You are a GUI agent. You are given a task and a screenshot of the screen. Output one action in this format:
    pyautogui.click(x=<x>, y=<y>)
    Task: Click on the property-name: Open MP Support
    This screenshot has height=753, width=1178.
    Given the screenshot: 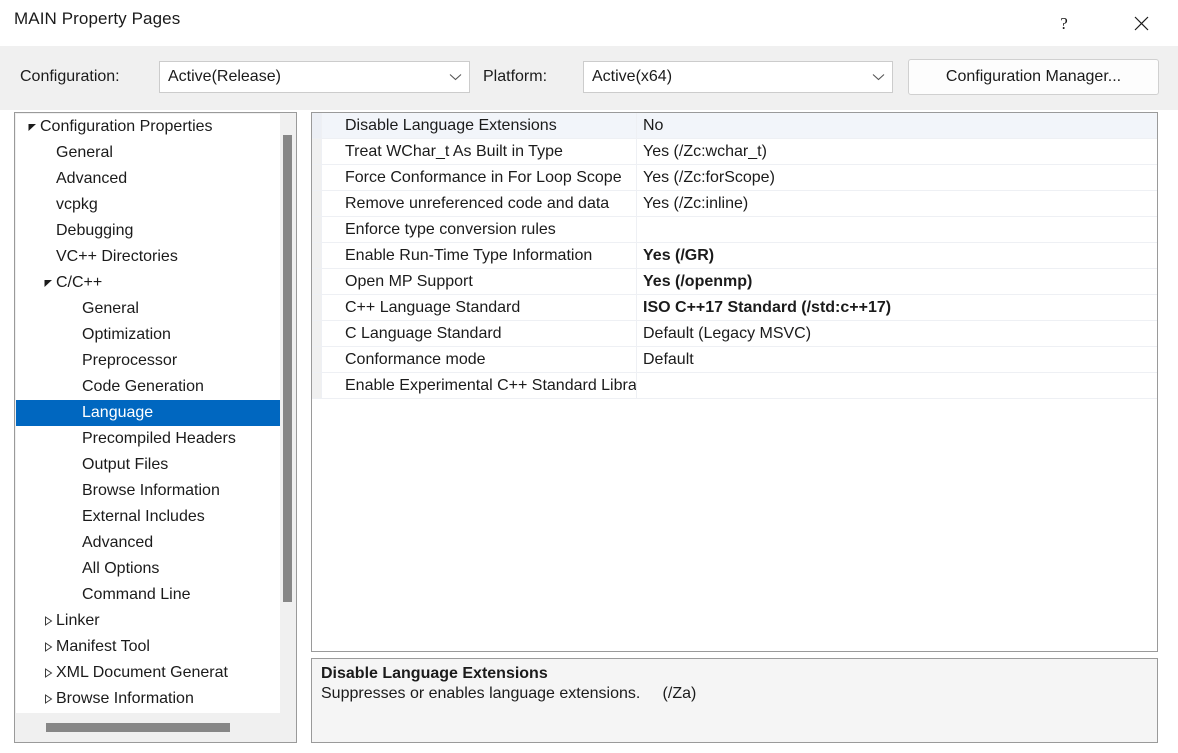 What is the action you would take?
    pyautogui.click(x=479, y=281)
    